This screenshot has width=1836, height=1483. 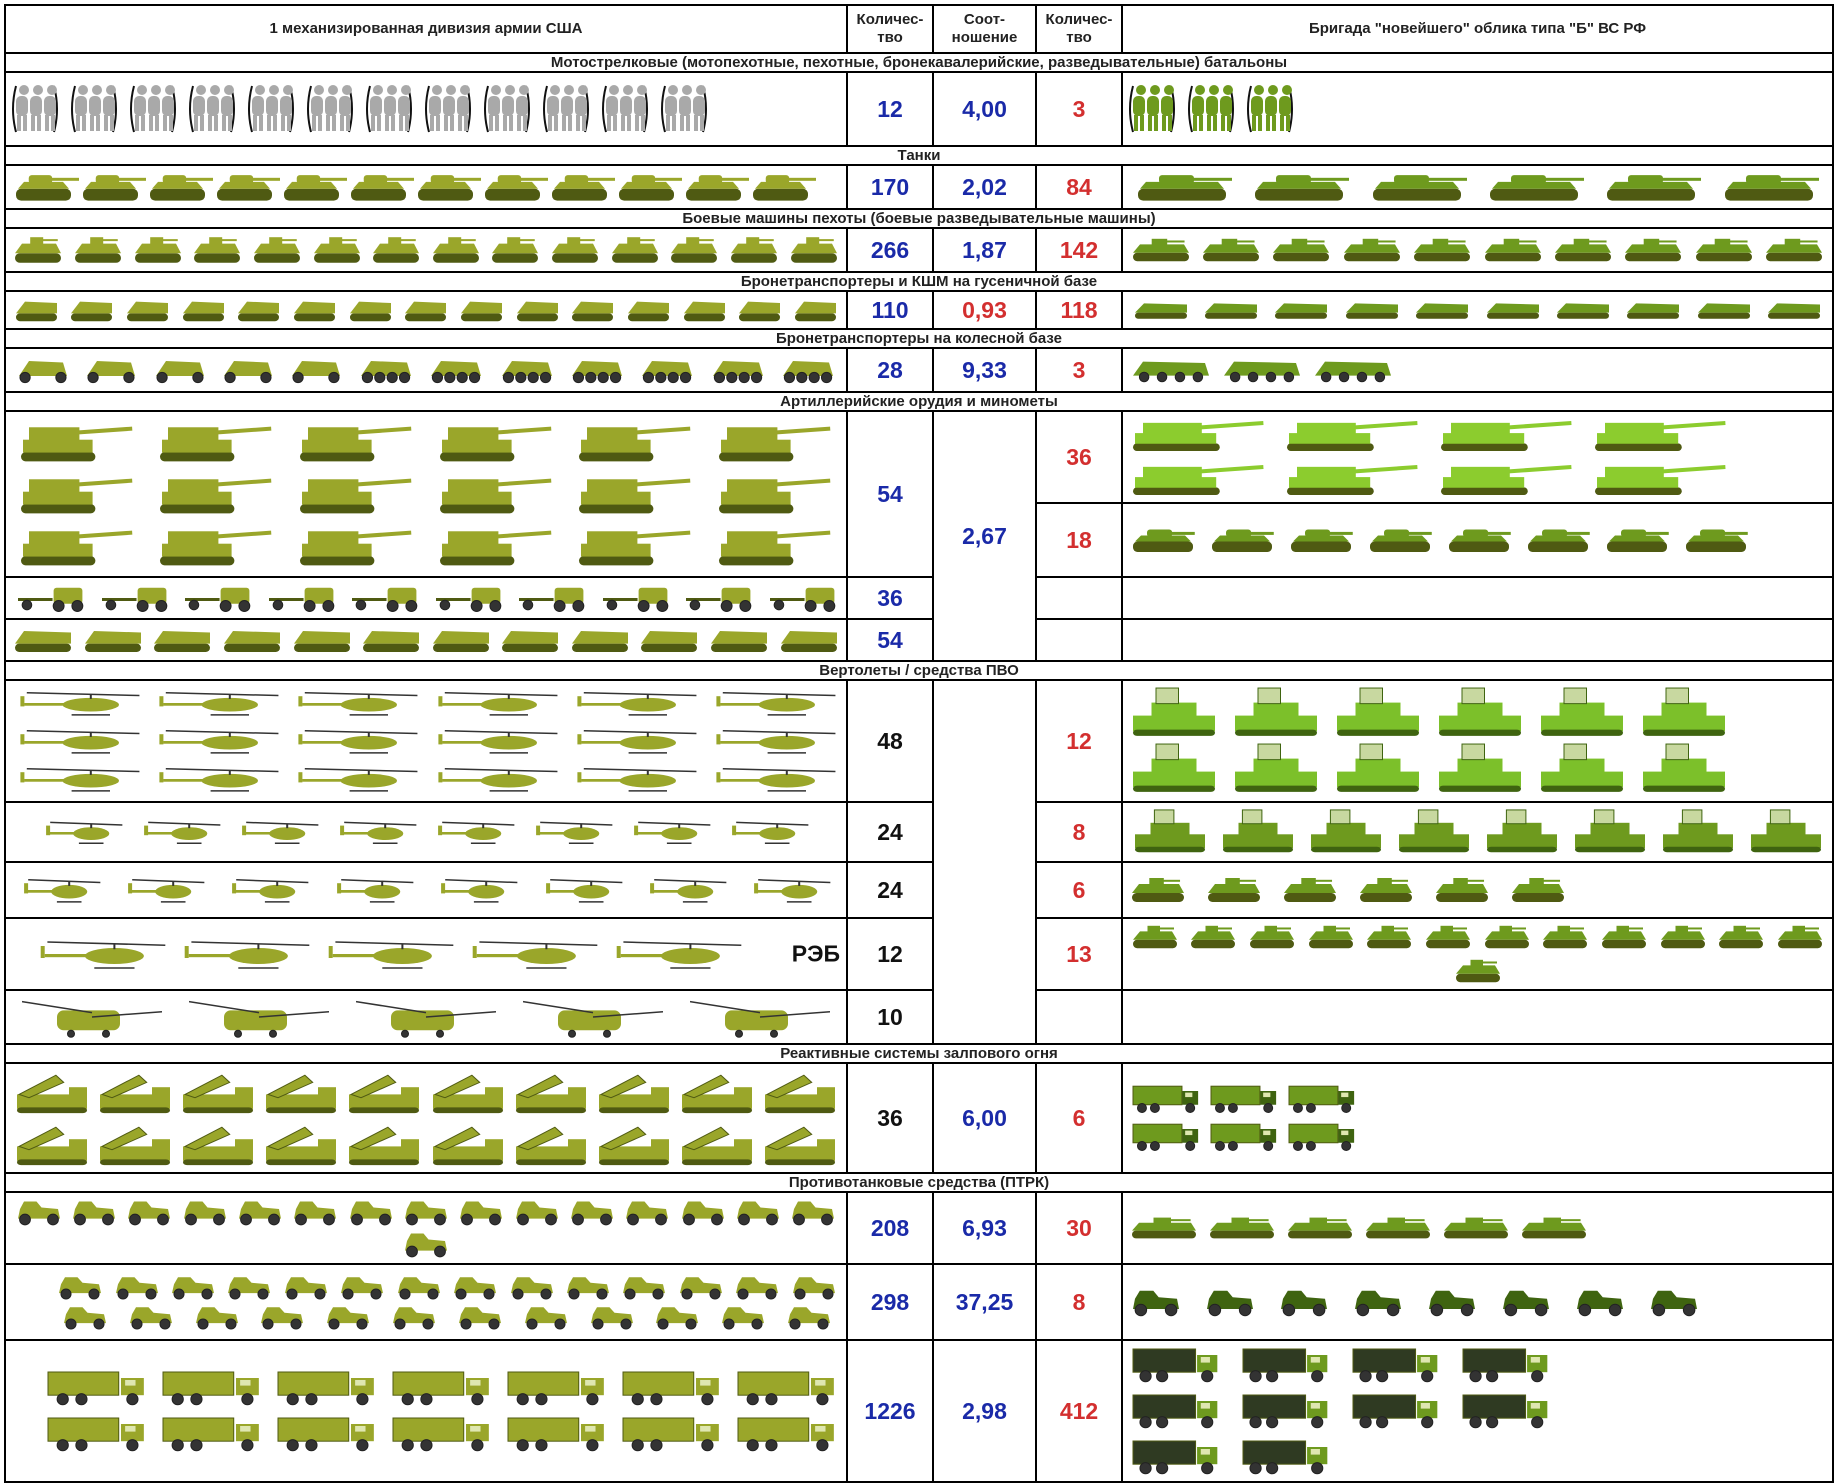 I want to click on us-tracked-apc-icon-group, so click(x=426, y=310).